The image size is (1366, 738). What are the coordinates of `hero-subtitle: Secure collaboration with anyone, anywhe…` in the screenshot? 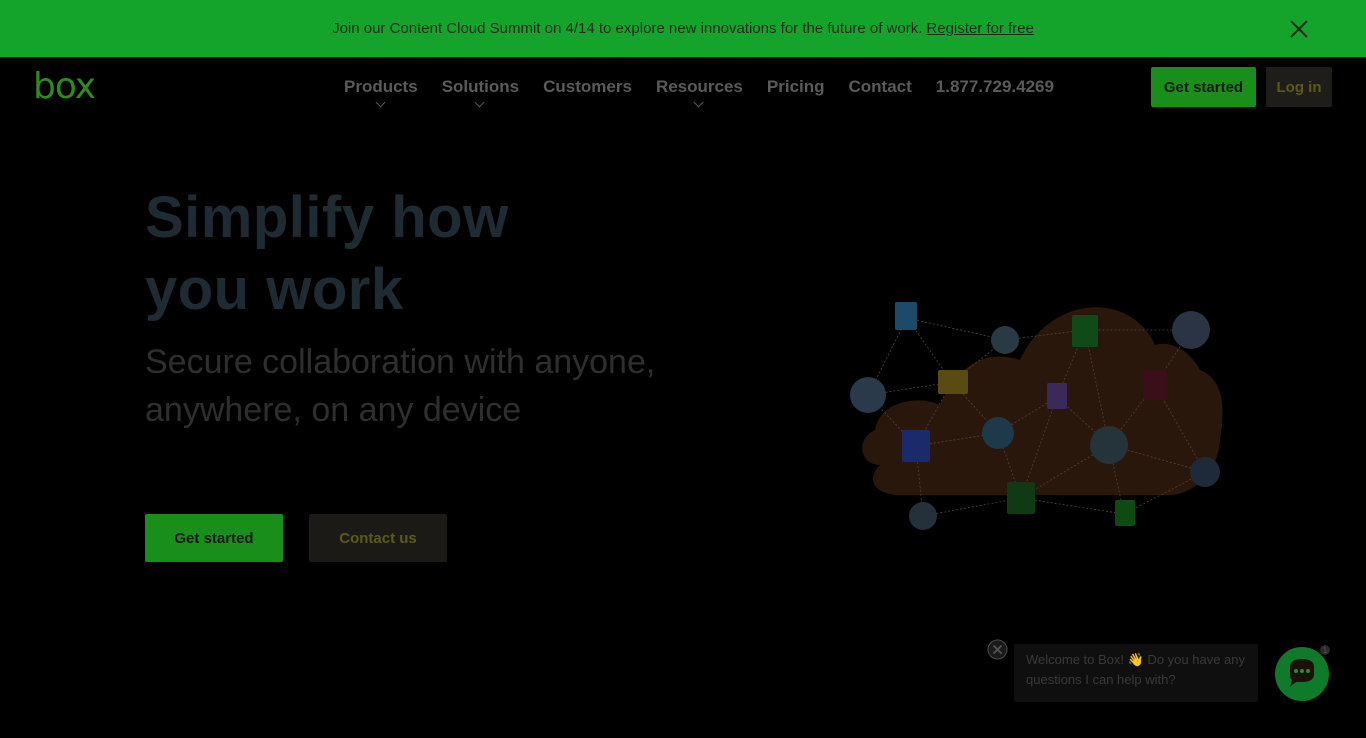 It's located at (400, 386).